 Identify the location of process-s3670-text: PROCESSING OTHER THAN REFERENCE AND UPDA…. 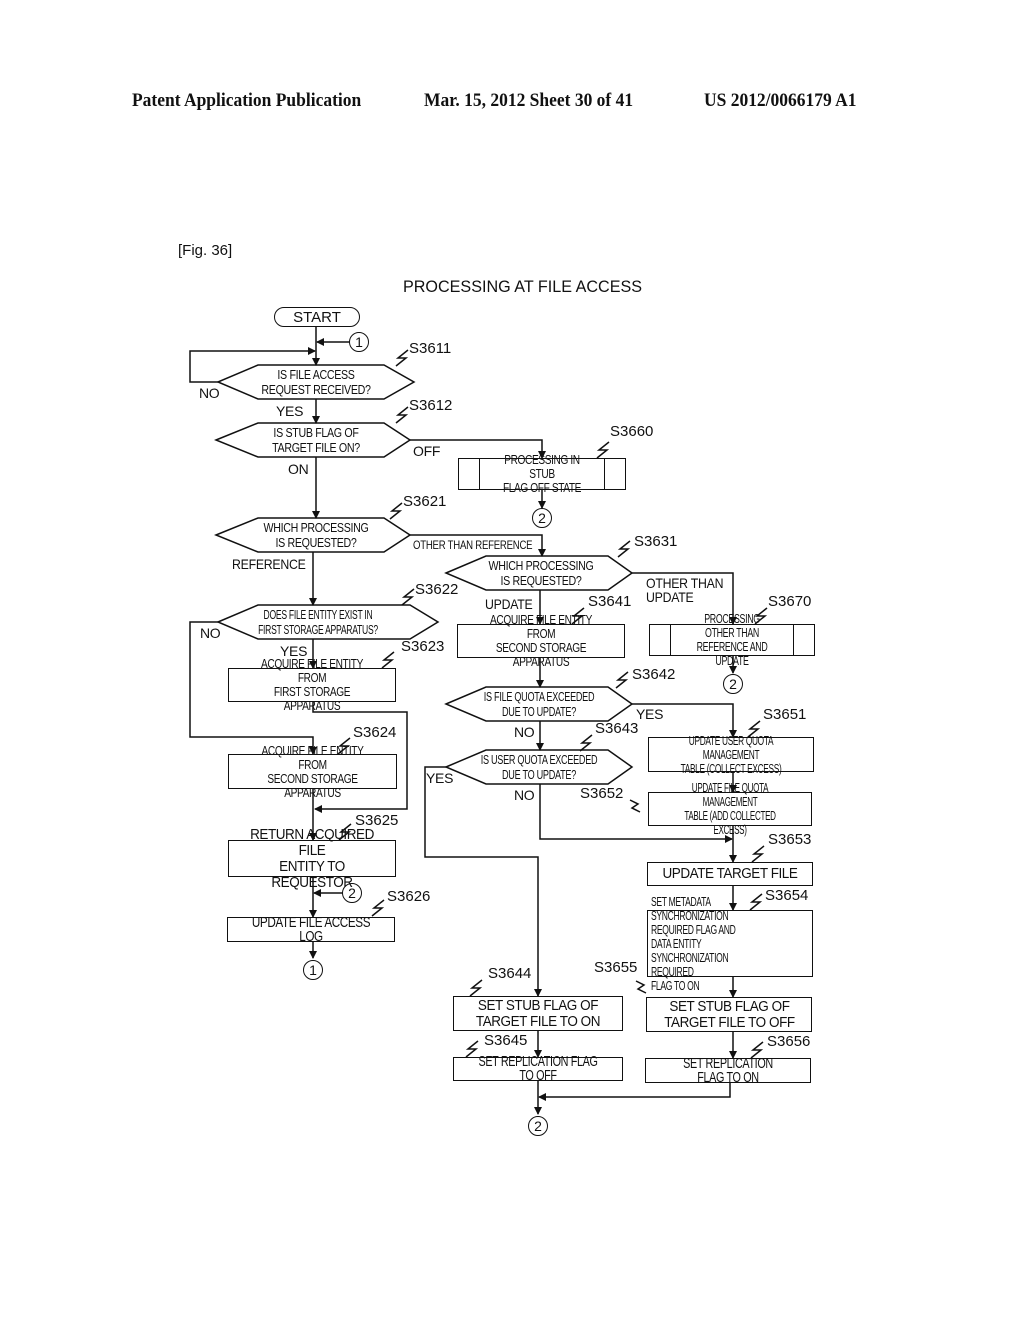
(732, 639).